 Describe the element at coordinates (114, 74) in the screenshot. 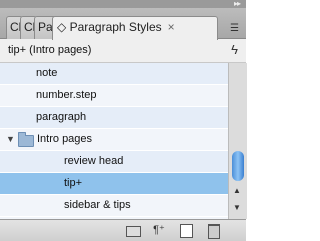

I see `list-item-note: note` at that location.